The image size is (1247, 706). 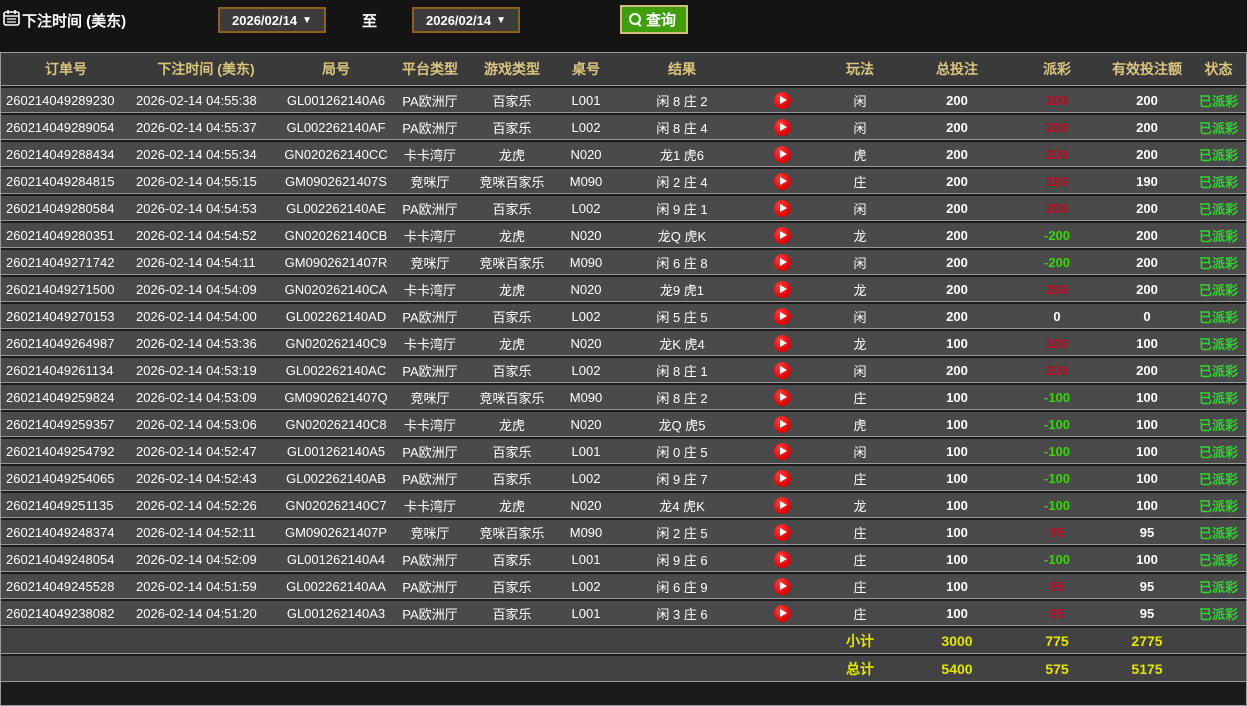 What do you see at coordinates (60, 127) in the screenshot?
I see `cell-order-id: 260214049289054` at bounding box center [60, 127].